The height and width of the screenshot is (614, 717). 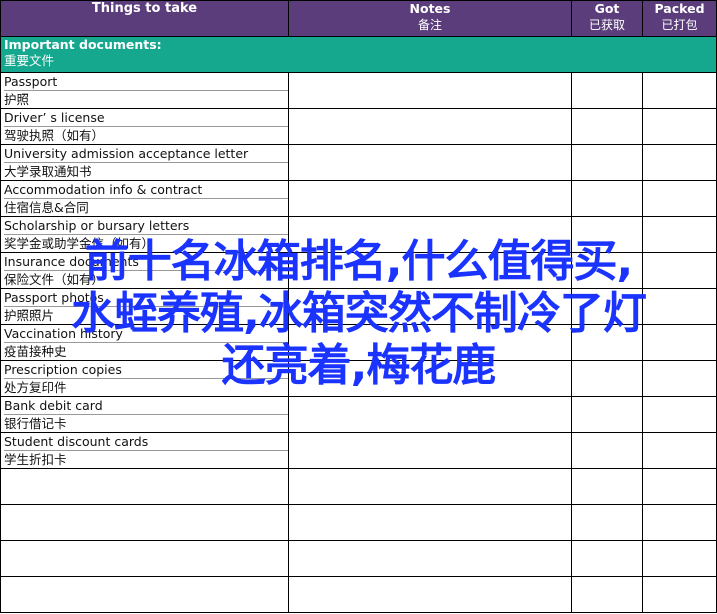 I want to click on item-label-zh: 护照, so click(x=17, y=99).